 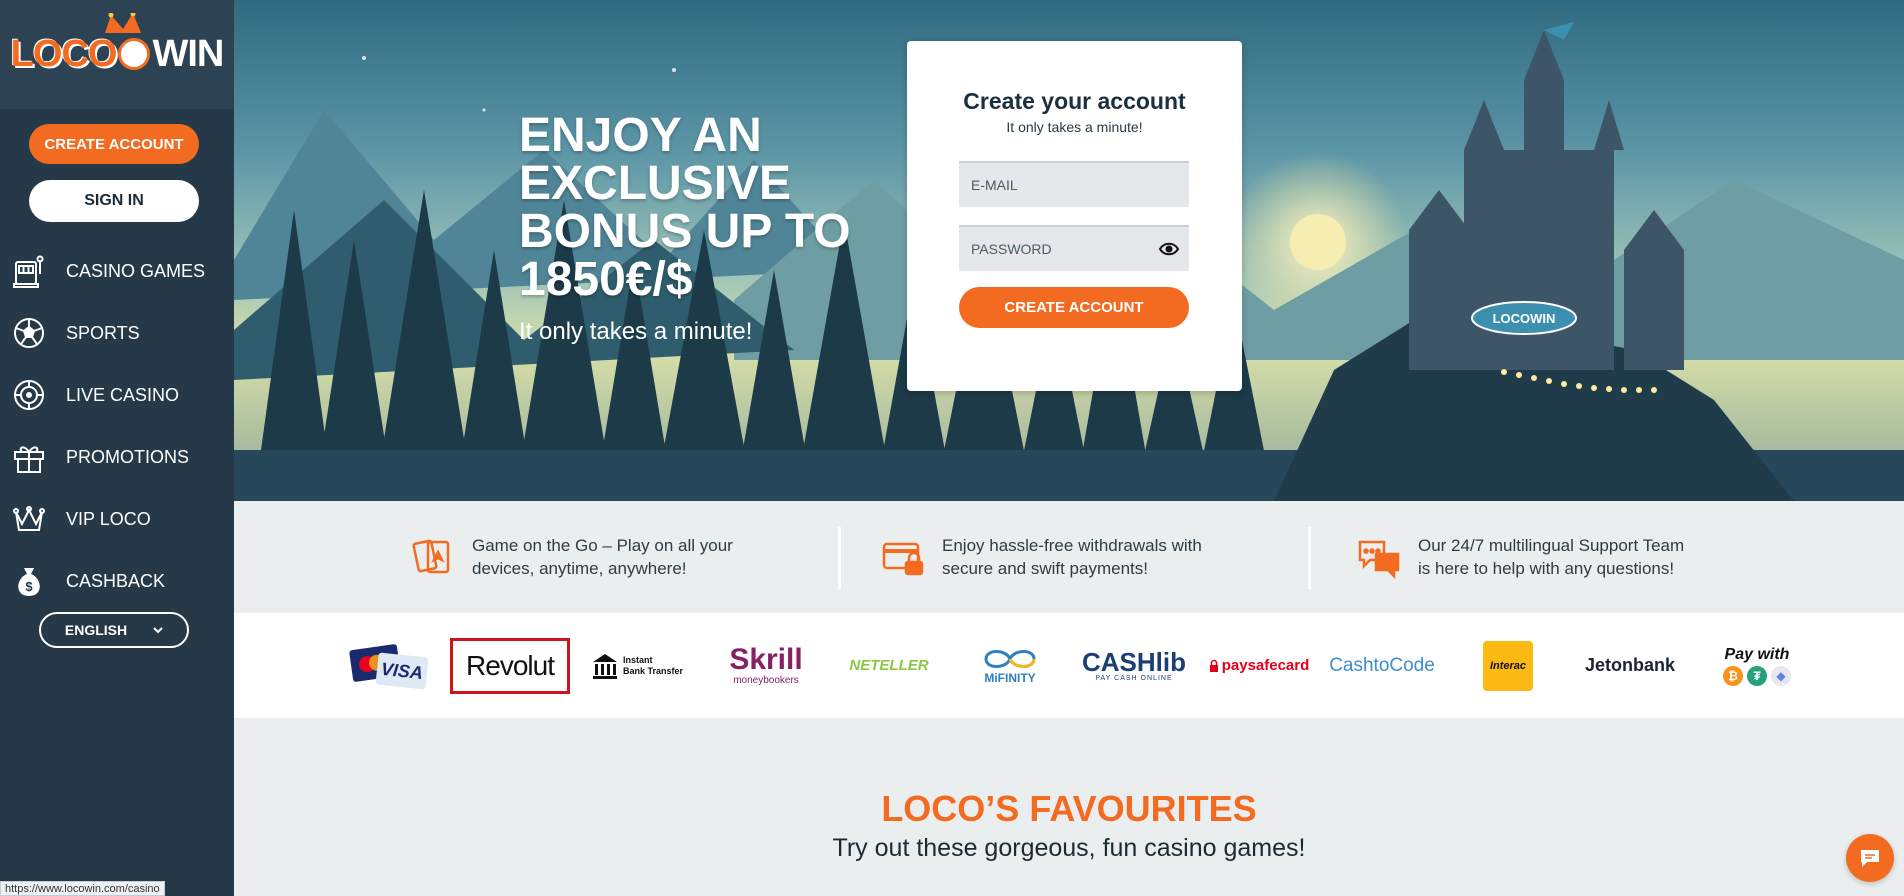 What do you see at coordinates (1265, 665) in the screenshot?
I see `paysafecard-logo: paysafecard` at bounding box center [1265, 665].